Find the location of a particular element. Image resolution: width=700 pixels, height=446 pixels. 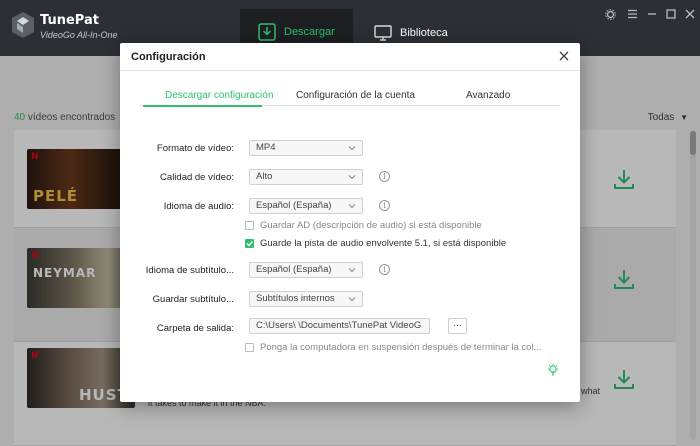

maximize-icon is located at coordinates (671, 14).